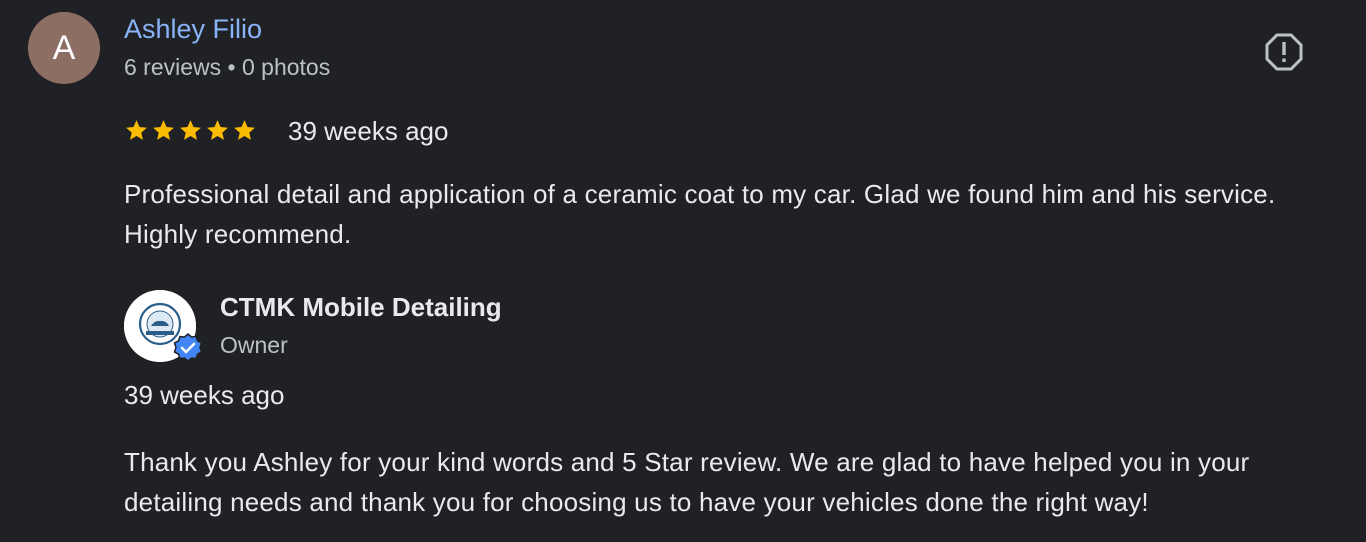  I want to click on star-rating, so click(190, 130).